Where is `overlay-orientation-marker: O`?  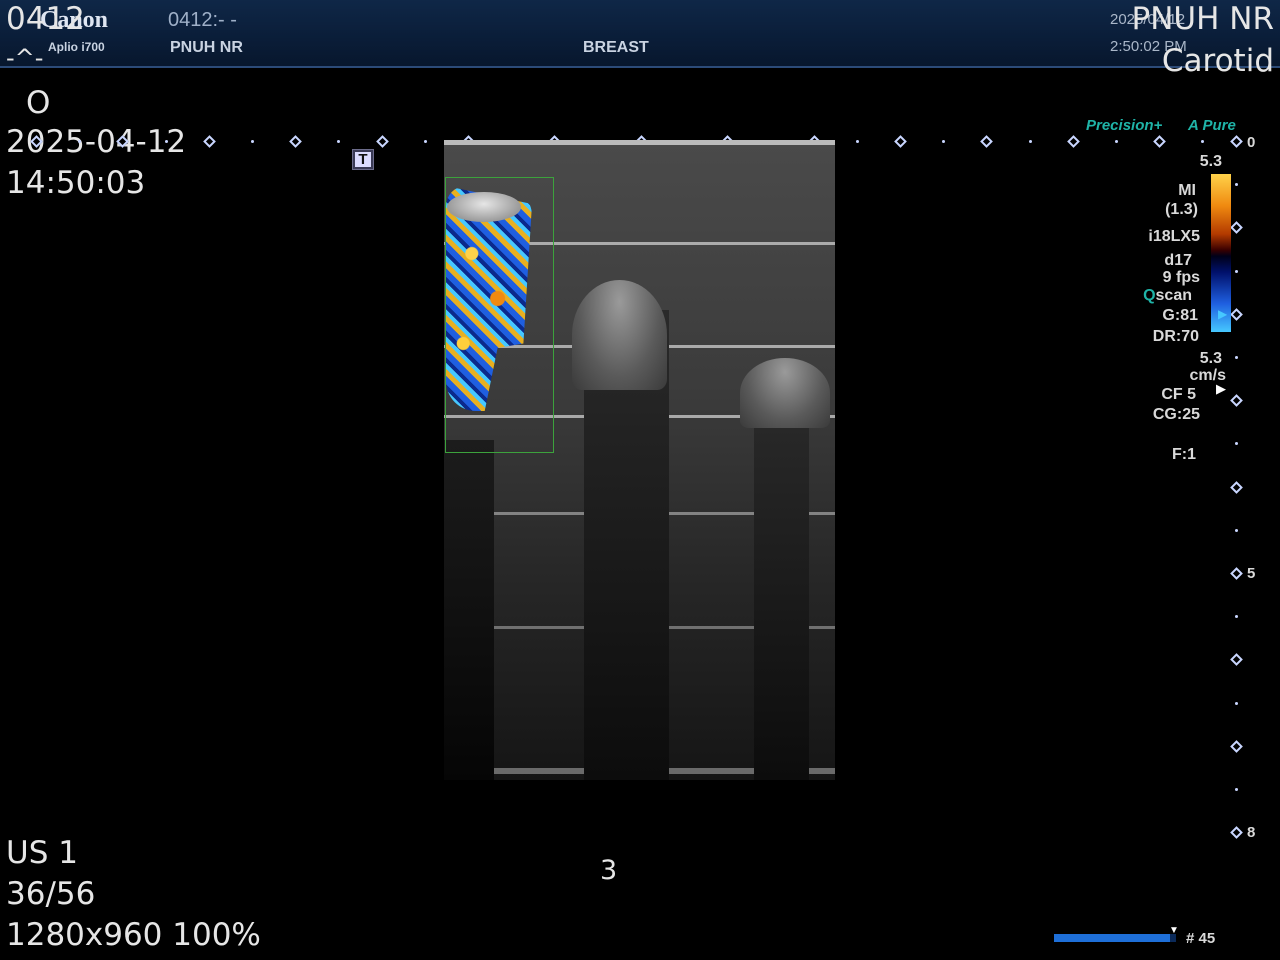
overlay-orientation-marker: O is located at coordinates (38, 103).